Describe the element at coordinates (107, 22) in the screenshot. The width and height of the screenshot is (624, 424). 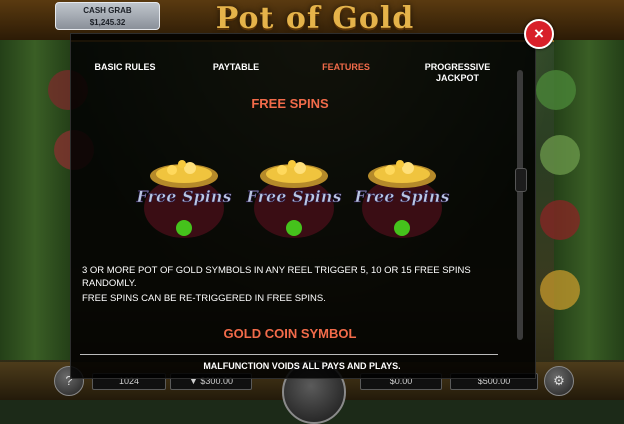
I see `cash-grab-value: $1,245.32` at that location.